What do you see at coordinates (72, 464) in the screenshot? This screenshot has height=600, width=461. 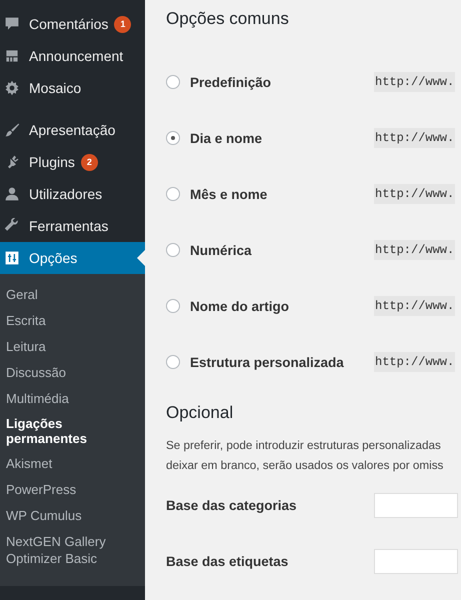 I see `submenu-item: Akismet` at bounding box center [72, 464].